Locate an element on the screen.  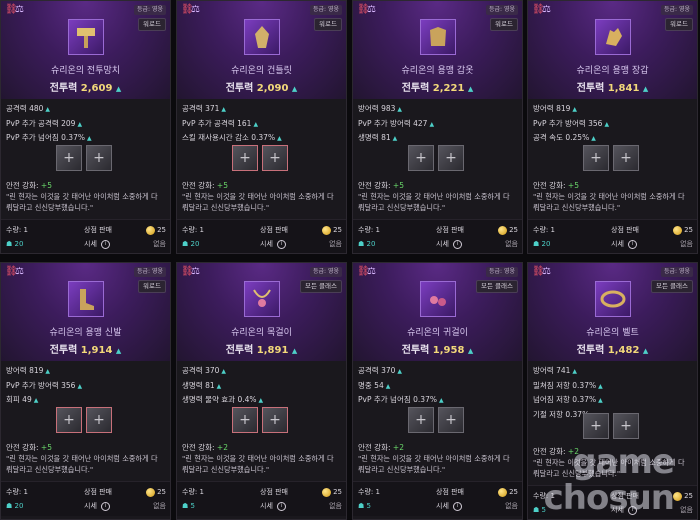
stat-line: PvP 추가 공격력 209 ▲ is located at coordinates (44, 123).